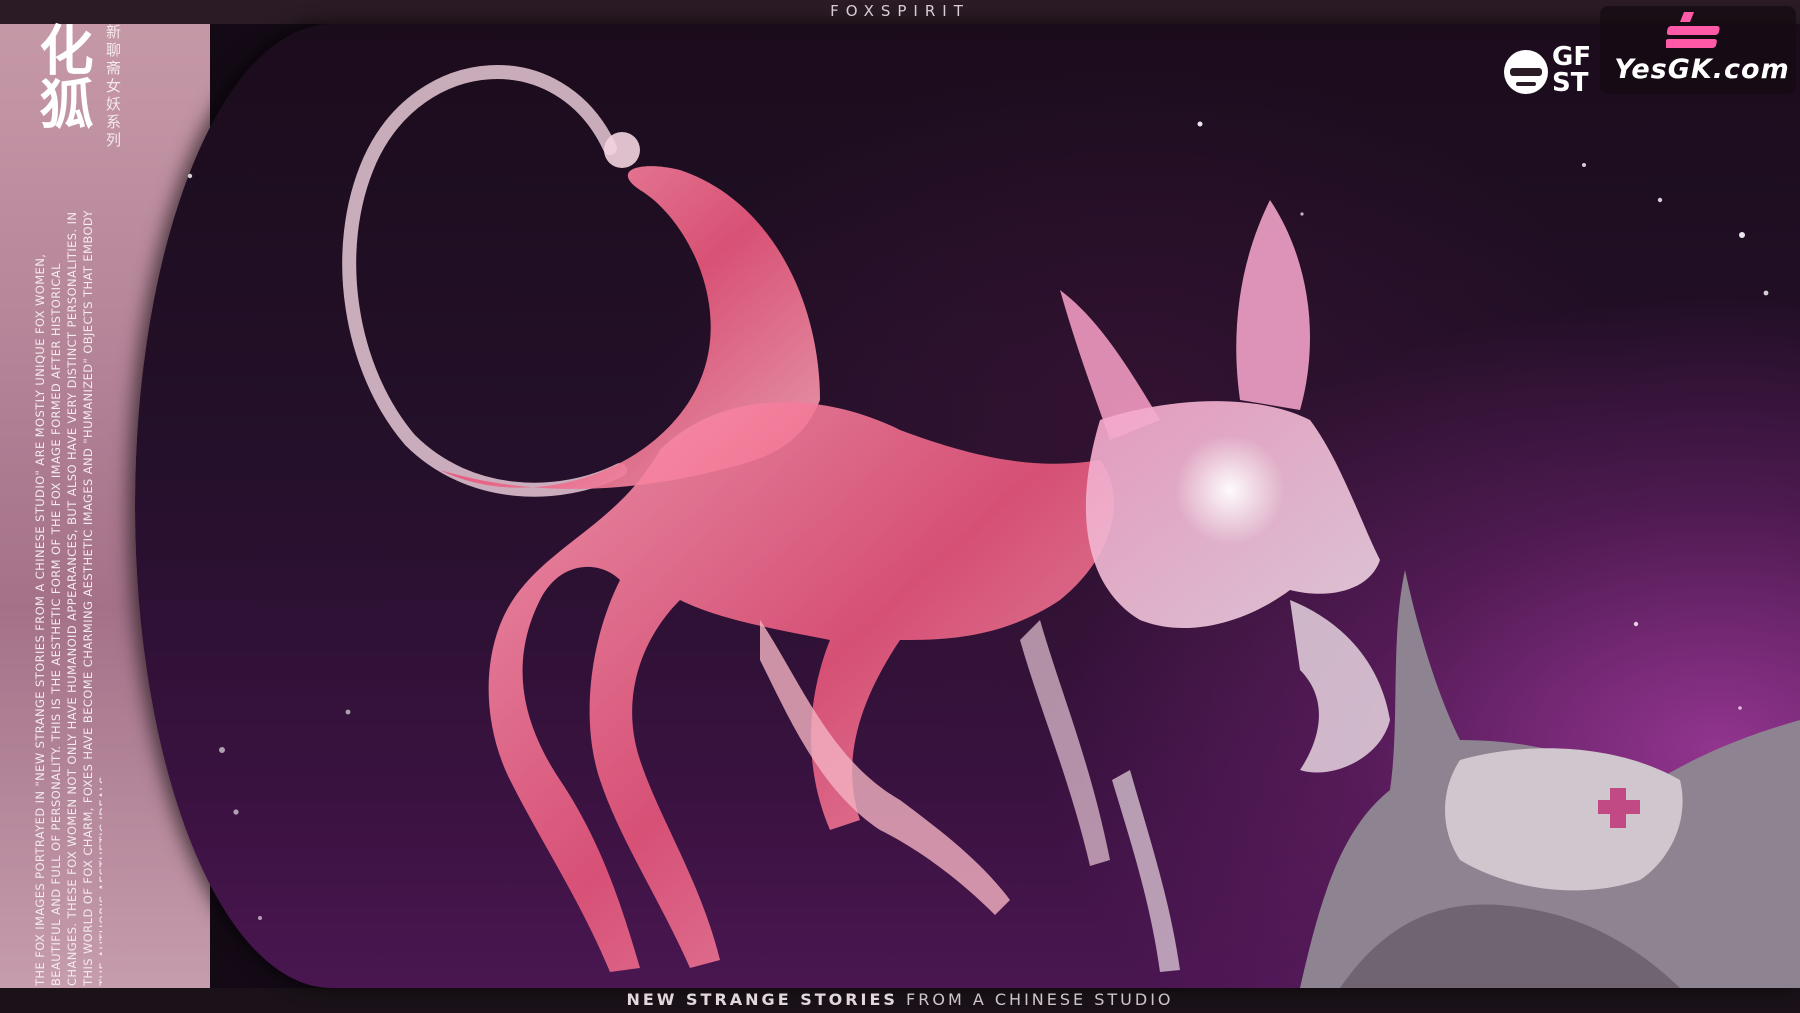 The width and height of the screenshot is (1800, 1013). I want to click on watermark-text: YesGK.com, so click(1702, 69).